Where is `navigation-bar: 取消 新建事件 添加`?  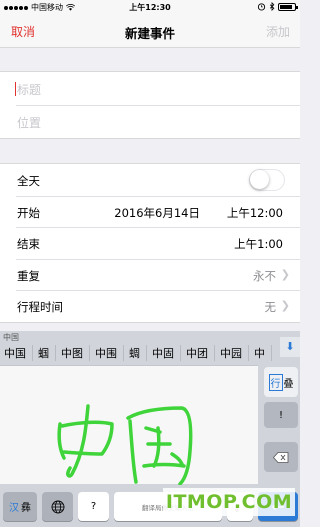 navigation-bar: 取消 新建事件 添加 is located at coordinates (150, 31).